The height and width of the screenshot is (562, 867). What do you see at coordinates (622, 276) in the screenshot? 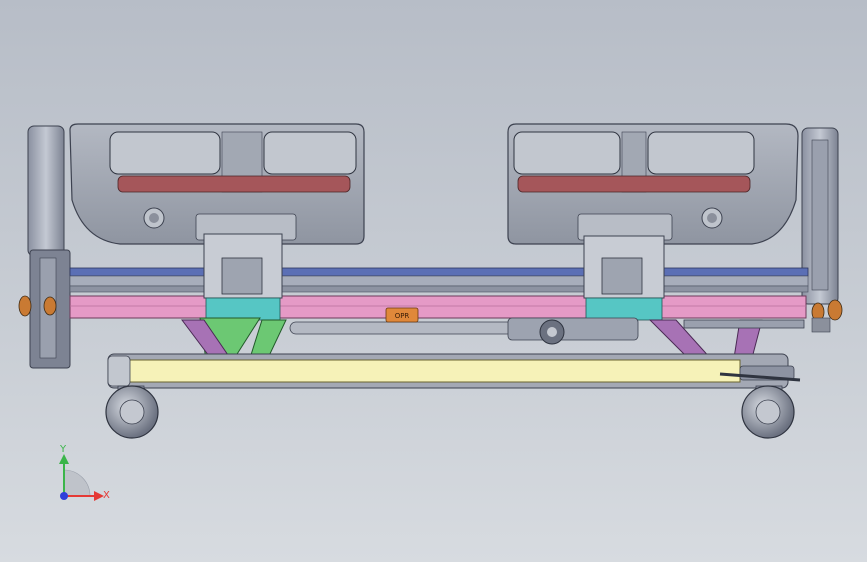
I see `foot-bracket-window` at bounding box center [622, 276].